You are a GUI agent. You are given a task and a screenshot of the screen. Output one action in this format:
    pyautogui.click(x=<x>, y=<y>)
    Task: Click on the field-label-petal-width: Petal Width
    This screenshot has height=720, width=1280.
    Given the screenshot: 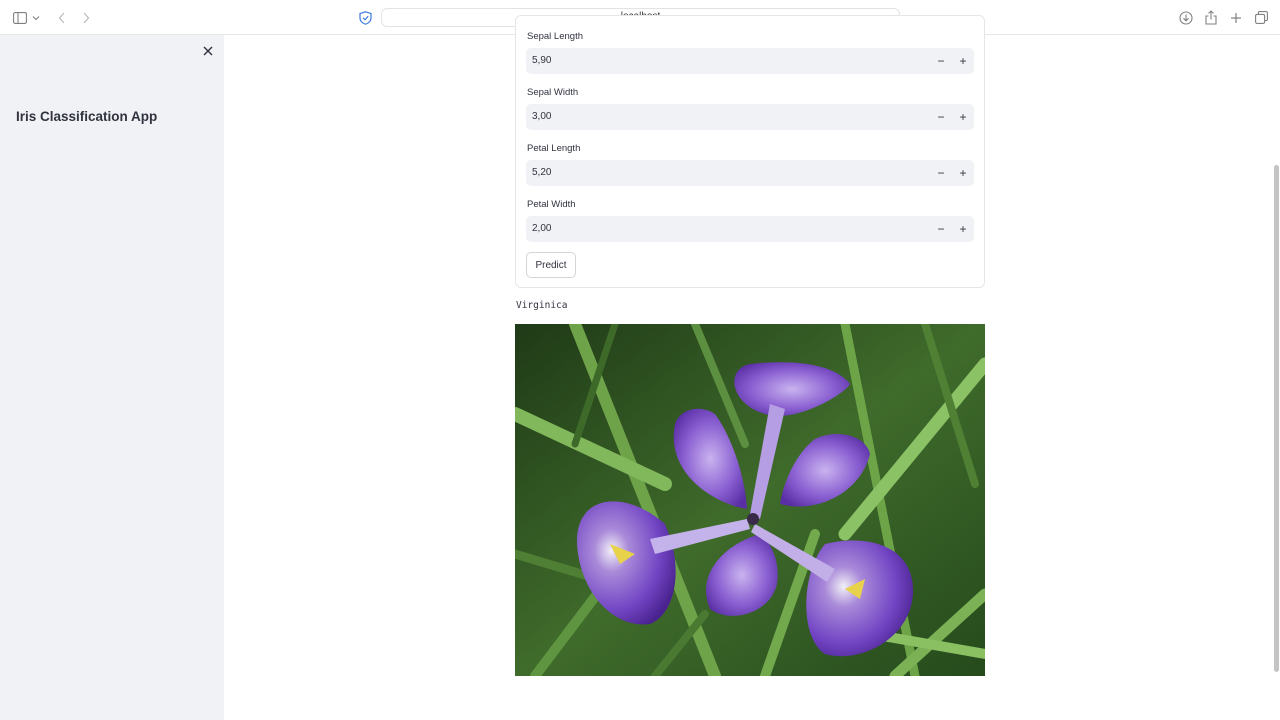 What is the action you would take?
    pyautogui.click(x=551, y=204)
    